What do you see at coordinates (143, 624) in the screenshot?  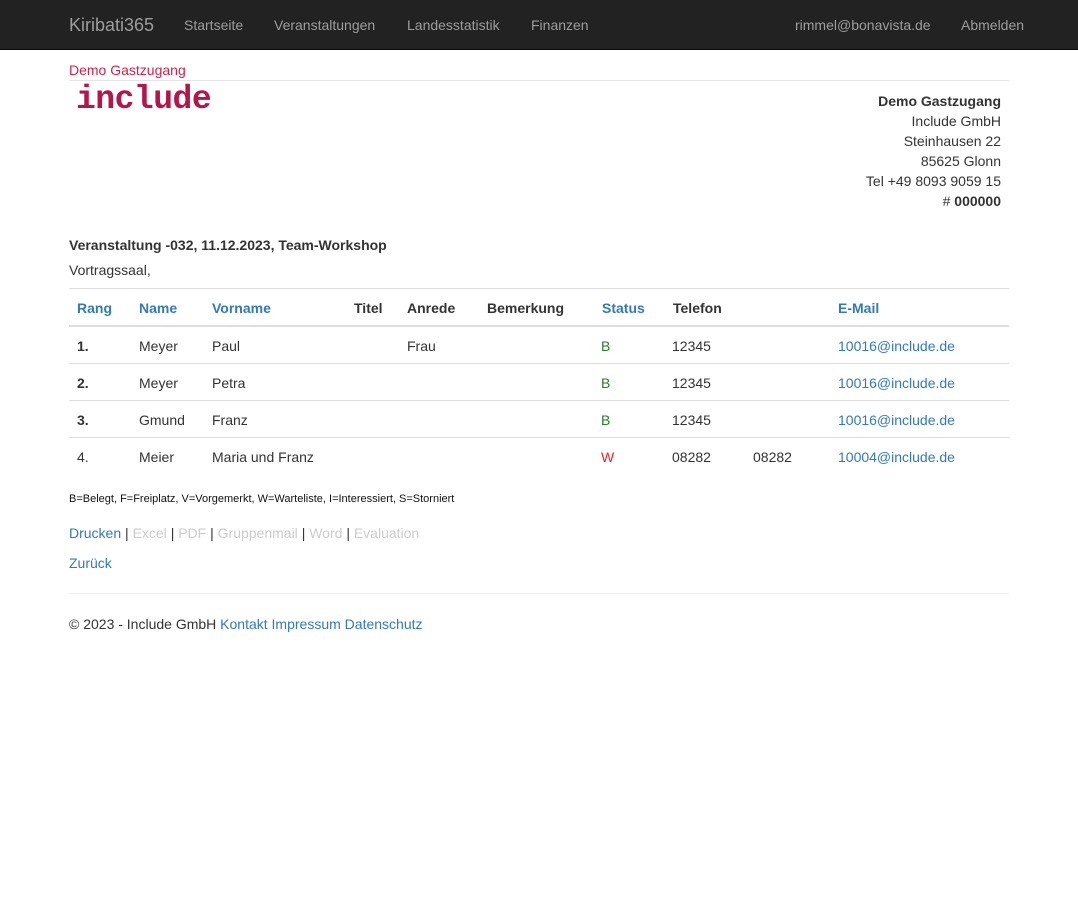 I see `footer-copyright: © 2023 - Include GmbH` at bounding box center [143, 624].